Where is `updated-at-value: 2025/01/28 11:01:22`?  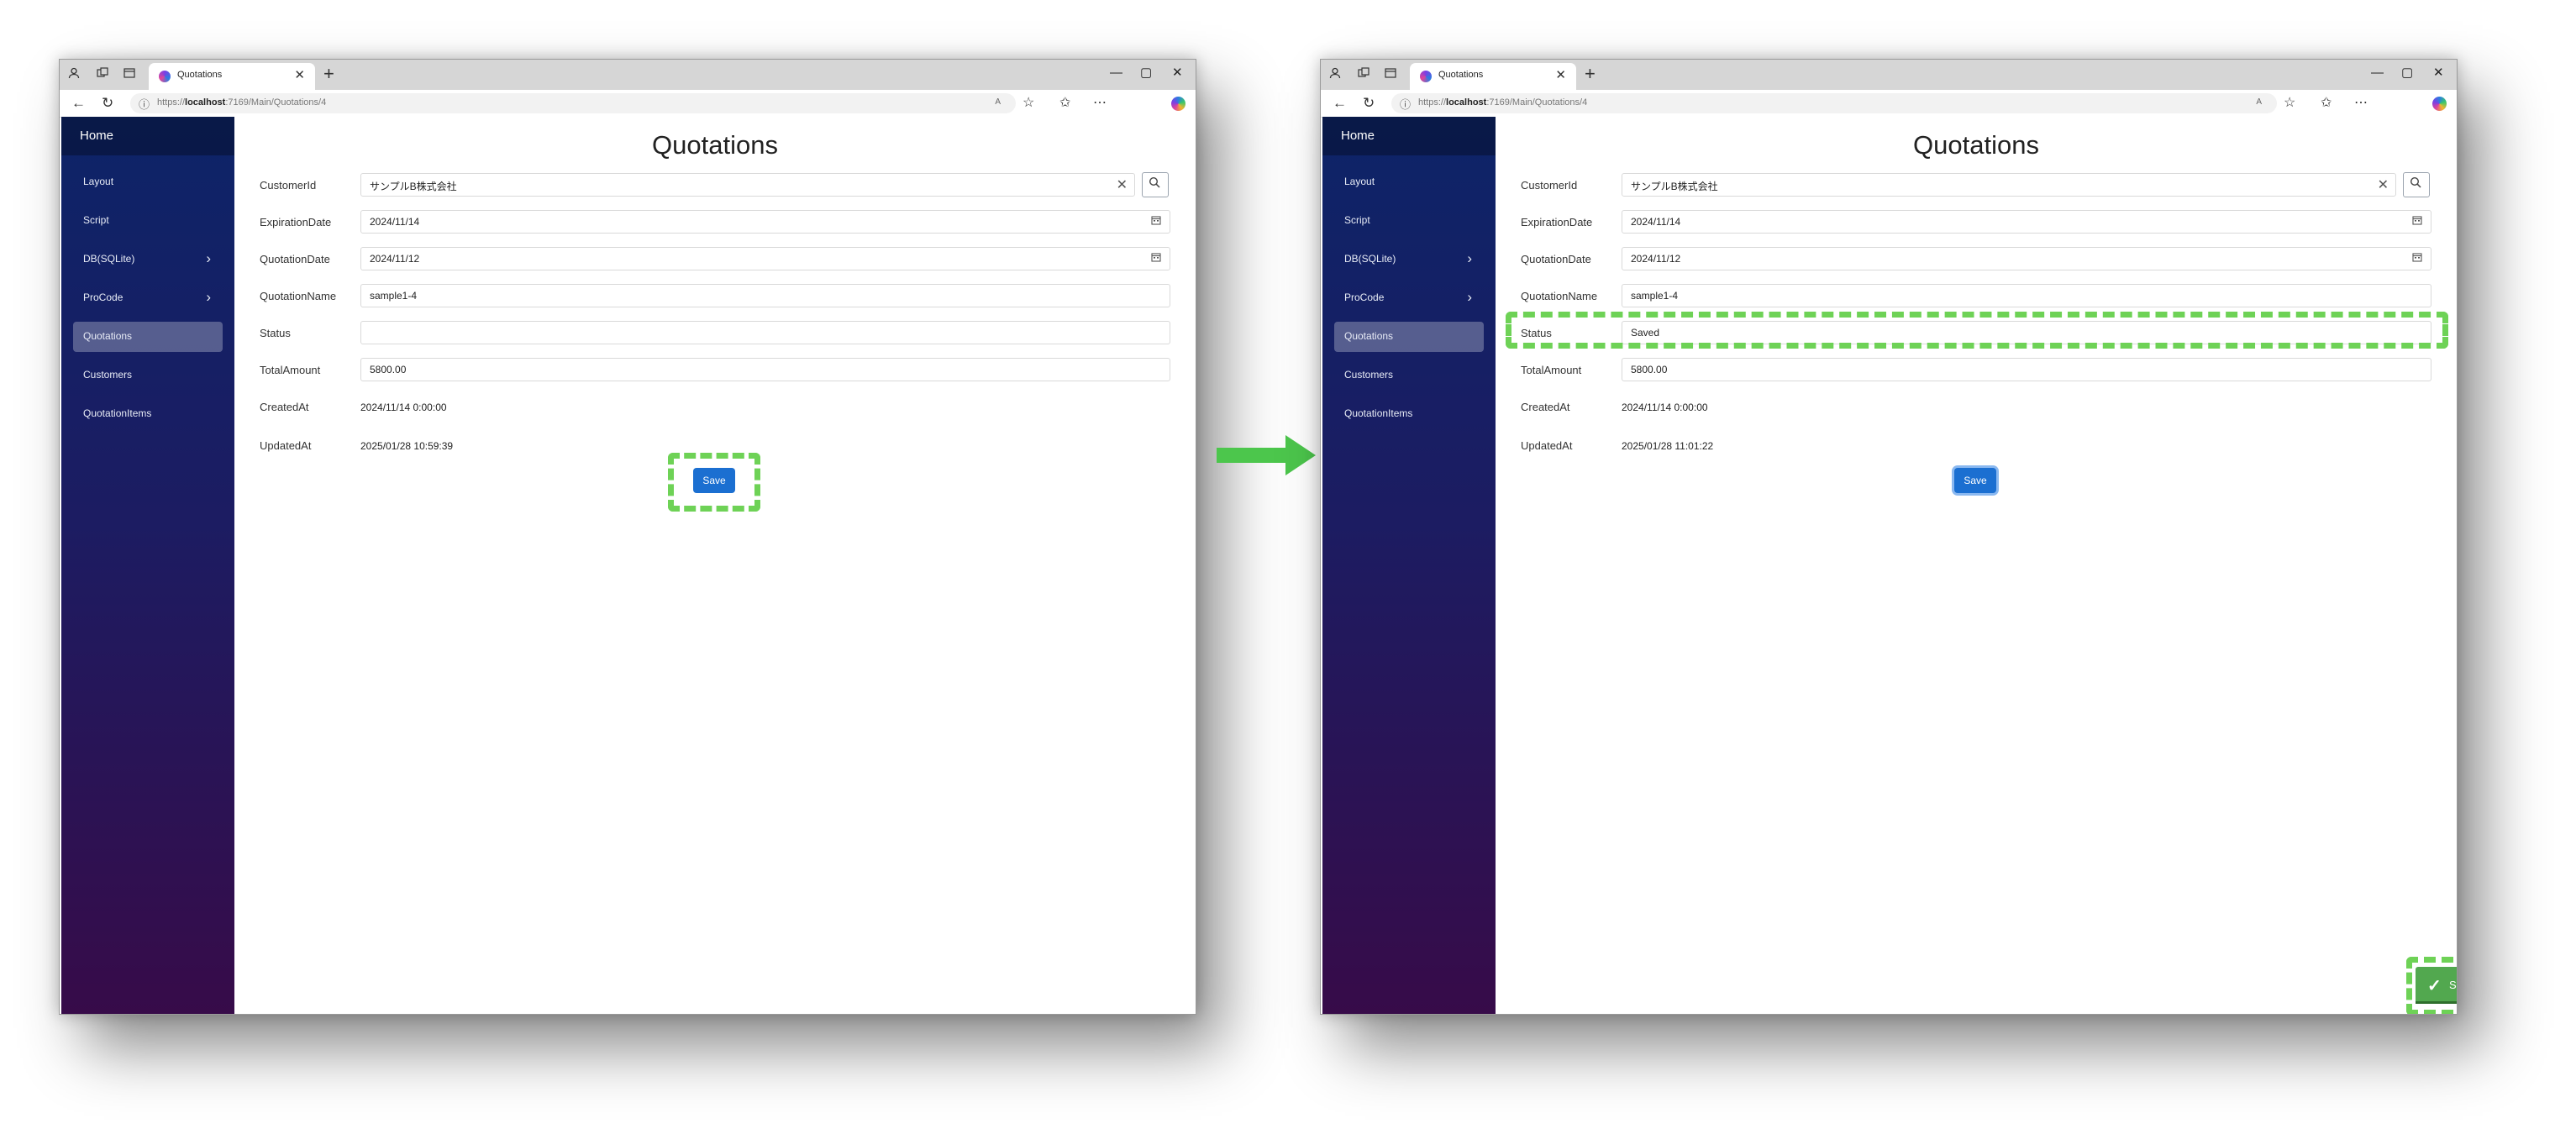 updated-at-value: 2025/01/28 11:01:22 is located at coordinates (1668, 446).